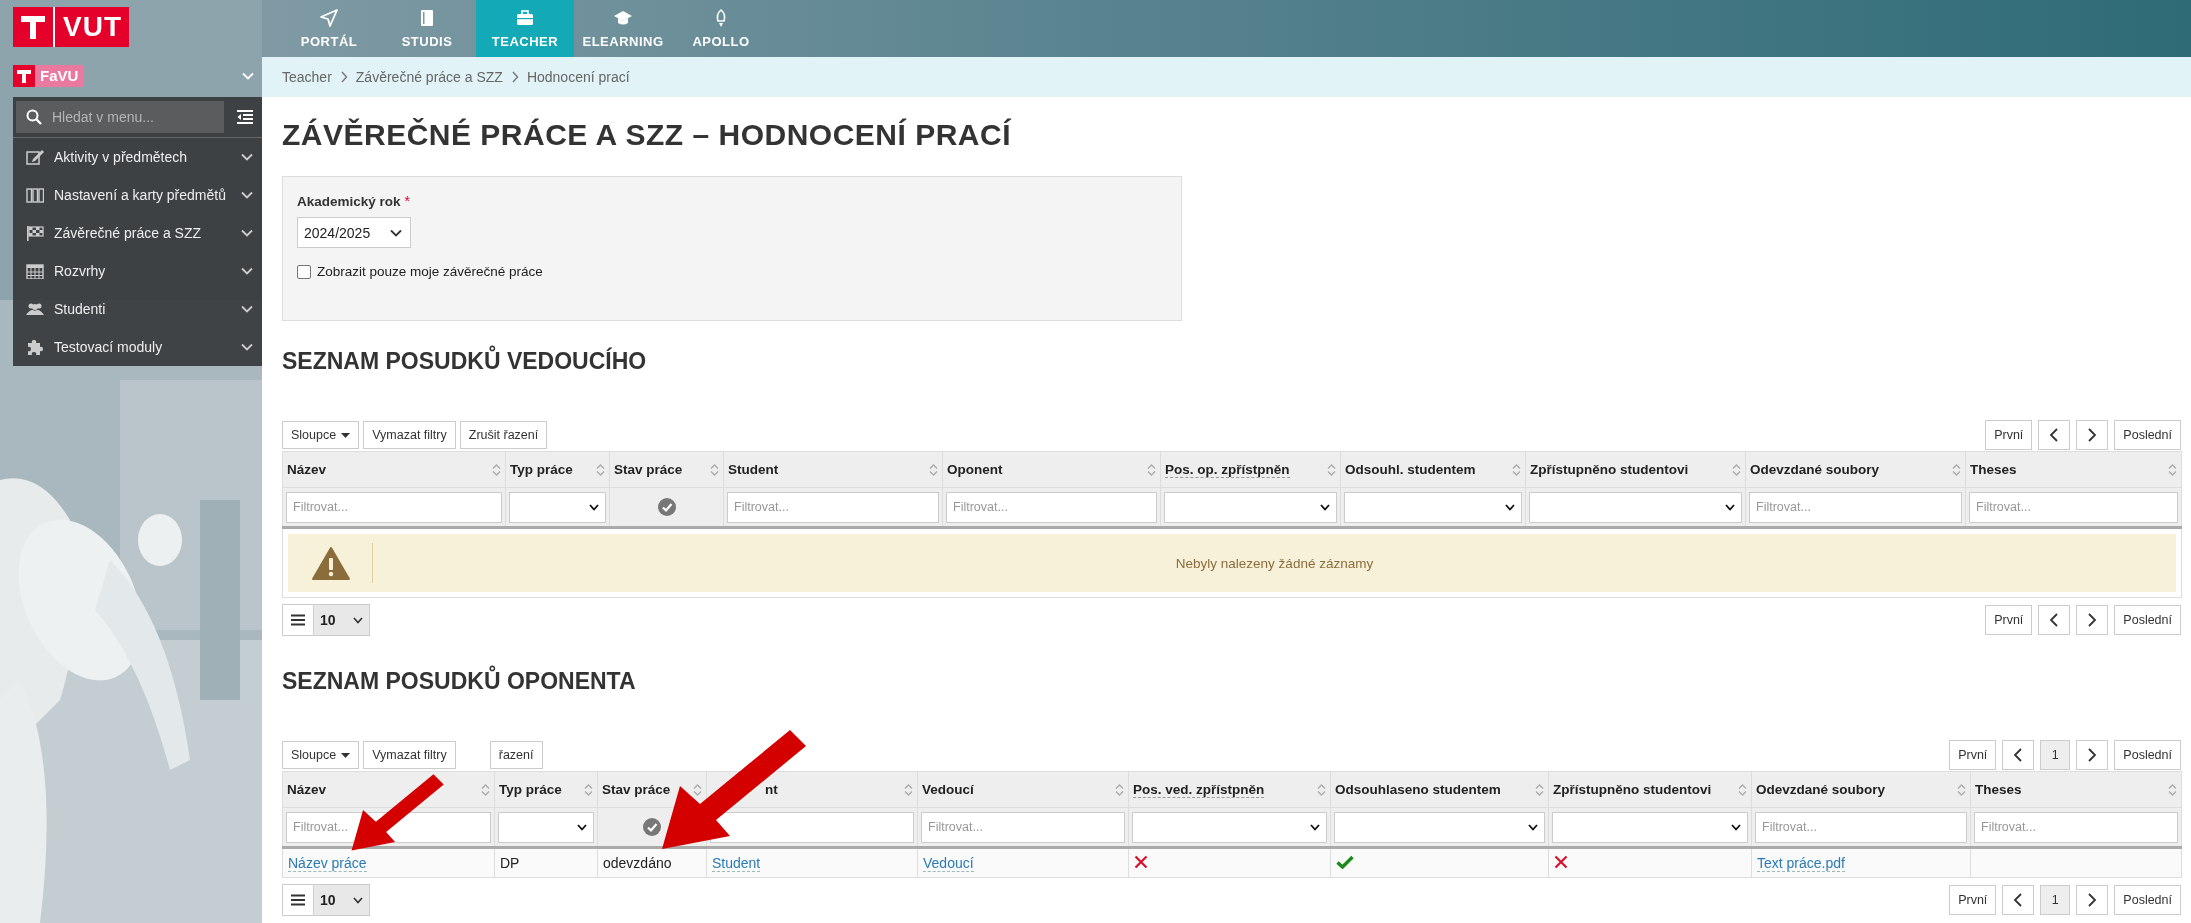 The width and height of the screenshot is (2191, 923). Describe the element at coordinates (1051, 469) in the screenshot. I see `column-header: Oponent` at that location.